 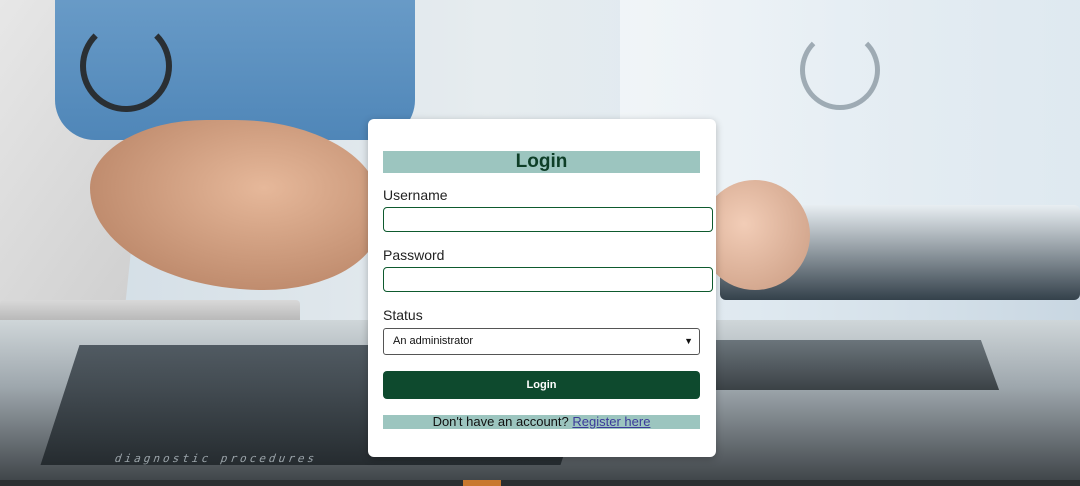 I want to click on stethoscope-image-right, so click(x=840, y=70).